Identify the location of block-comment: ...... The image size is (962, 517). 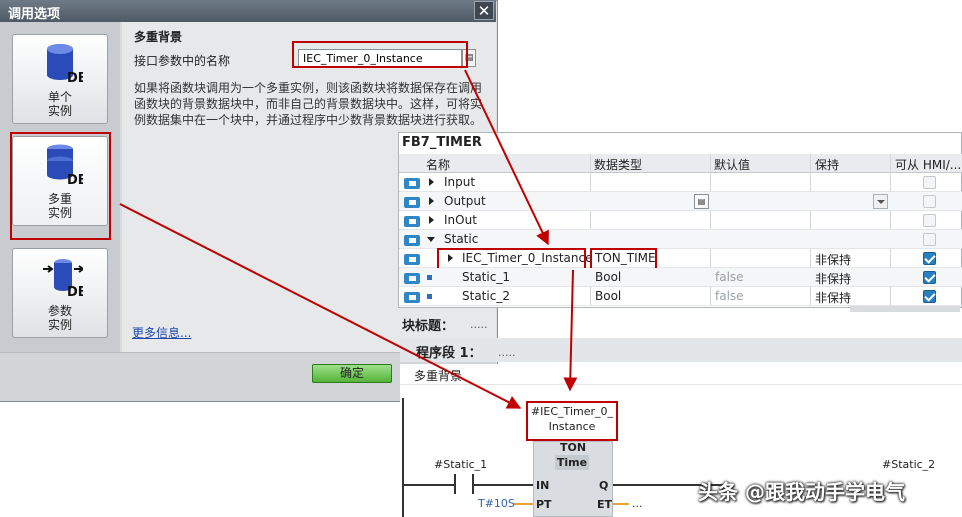
(478, 324).